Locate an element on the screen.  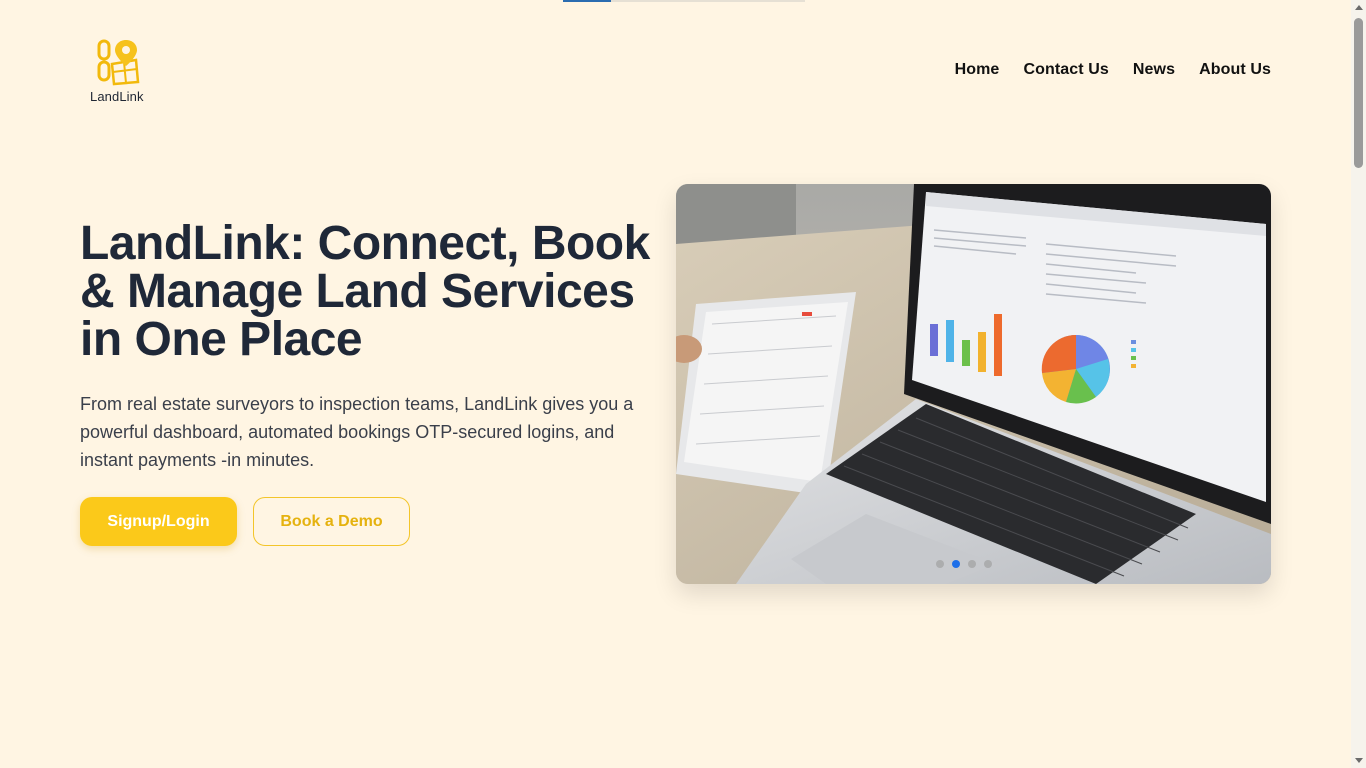
main-nav: Home Contact Us News About Us is located at coordinates (1113, 70).